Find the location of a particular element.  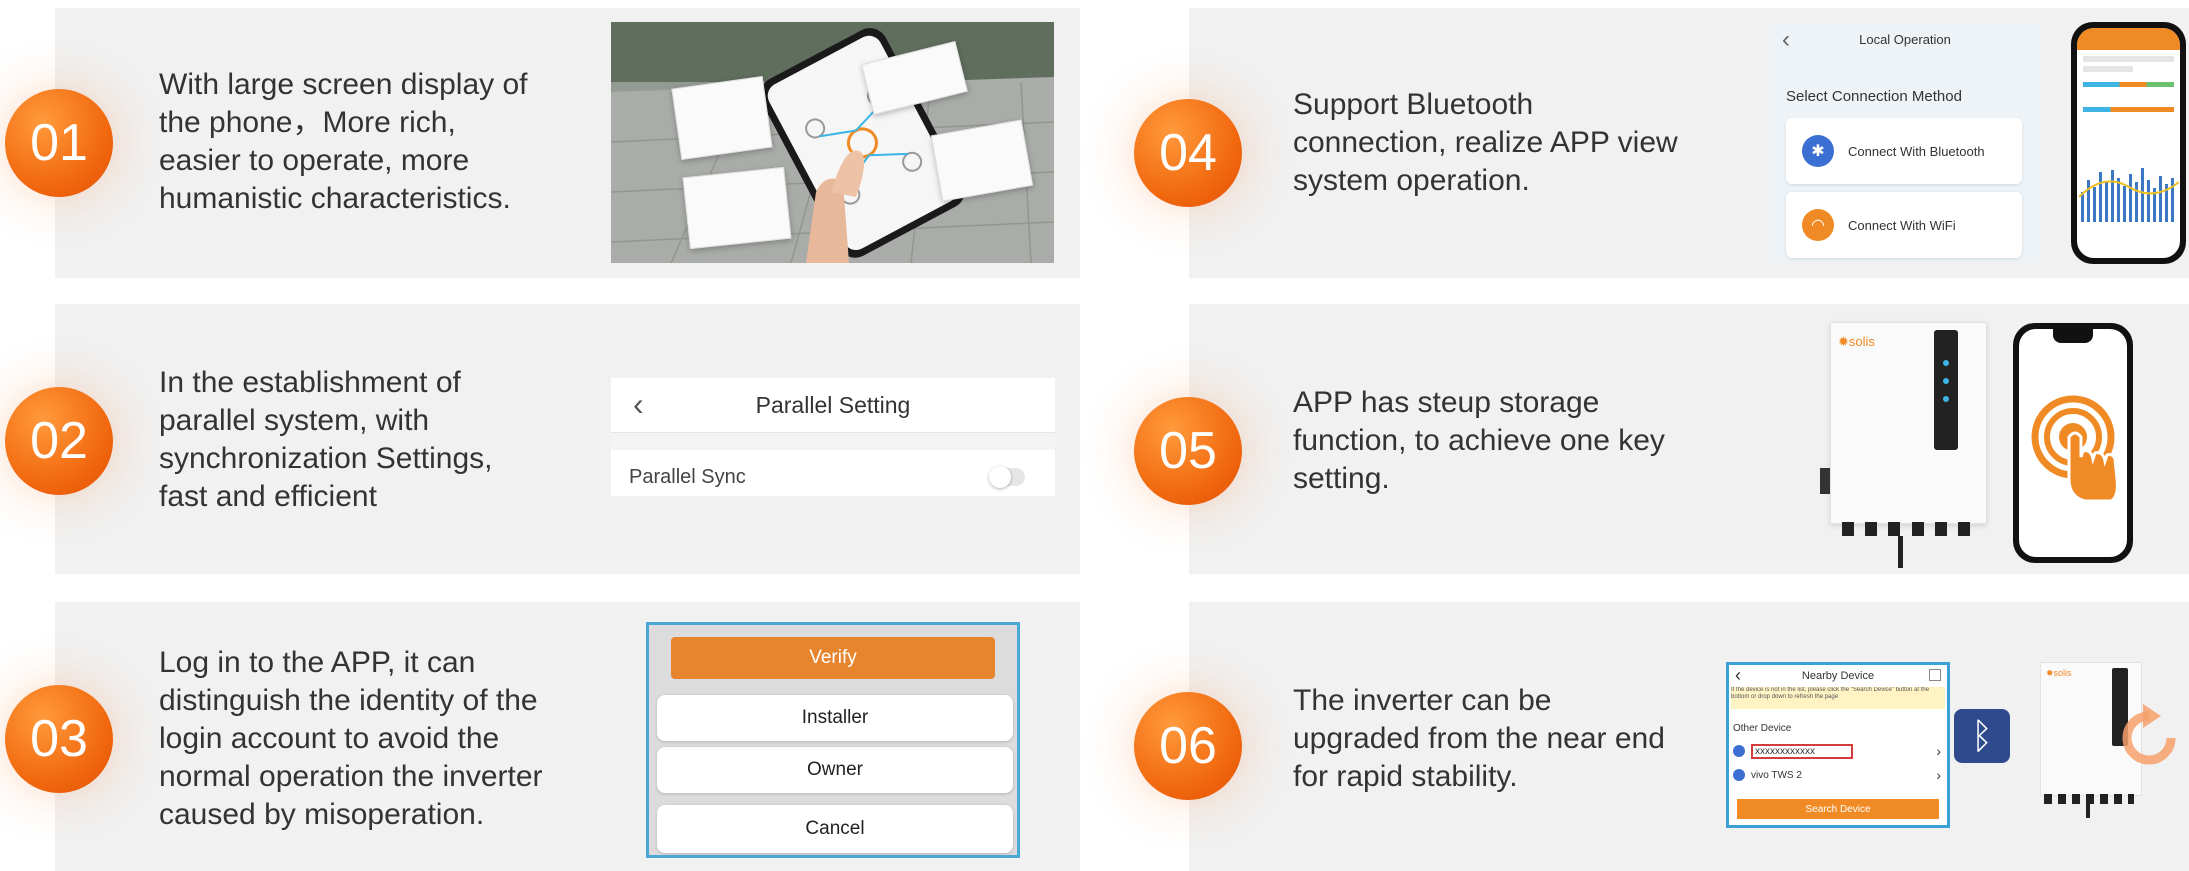

inverter-body is located at coordinates (1908, 423).